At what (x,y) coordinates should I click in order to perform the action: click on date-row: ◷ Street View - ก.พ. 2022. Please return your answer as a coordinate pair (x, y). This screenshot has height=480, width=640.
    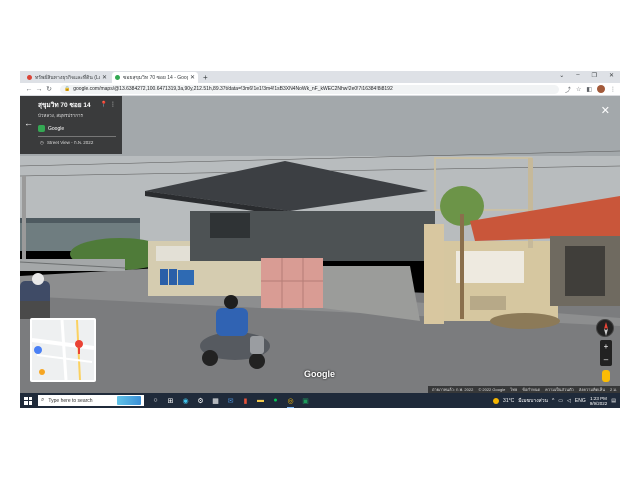
    Looking at the image, I should click on (66, 142).